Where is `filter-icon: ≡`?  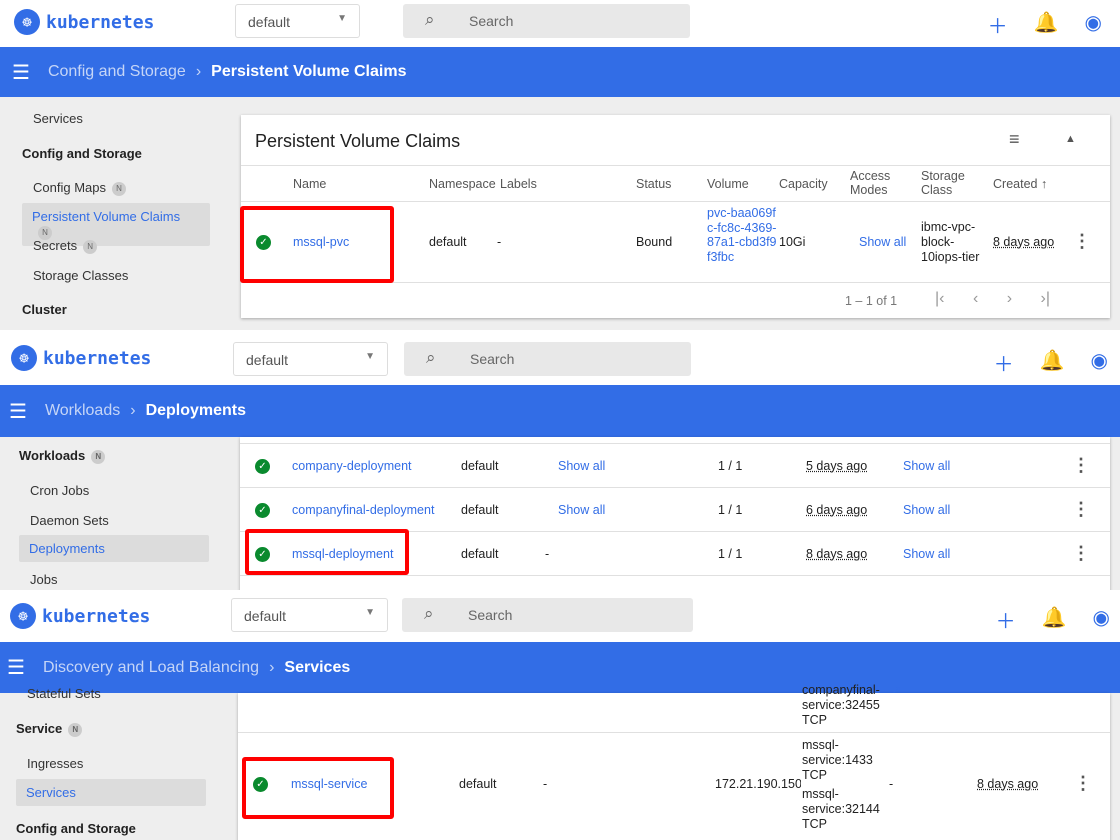 filter-icon: ≡ is located at coordinates (1014, 139).